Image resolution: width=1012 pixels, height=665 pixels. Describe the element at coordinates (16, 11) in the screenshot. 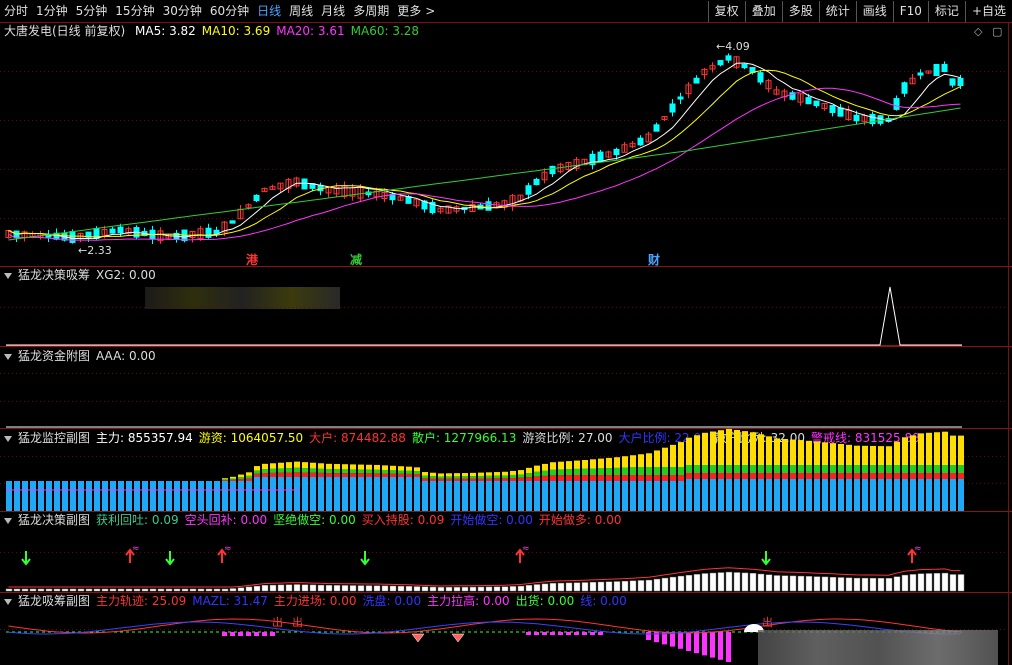

I see `period-tab: 分时` at that location.